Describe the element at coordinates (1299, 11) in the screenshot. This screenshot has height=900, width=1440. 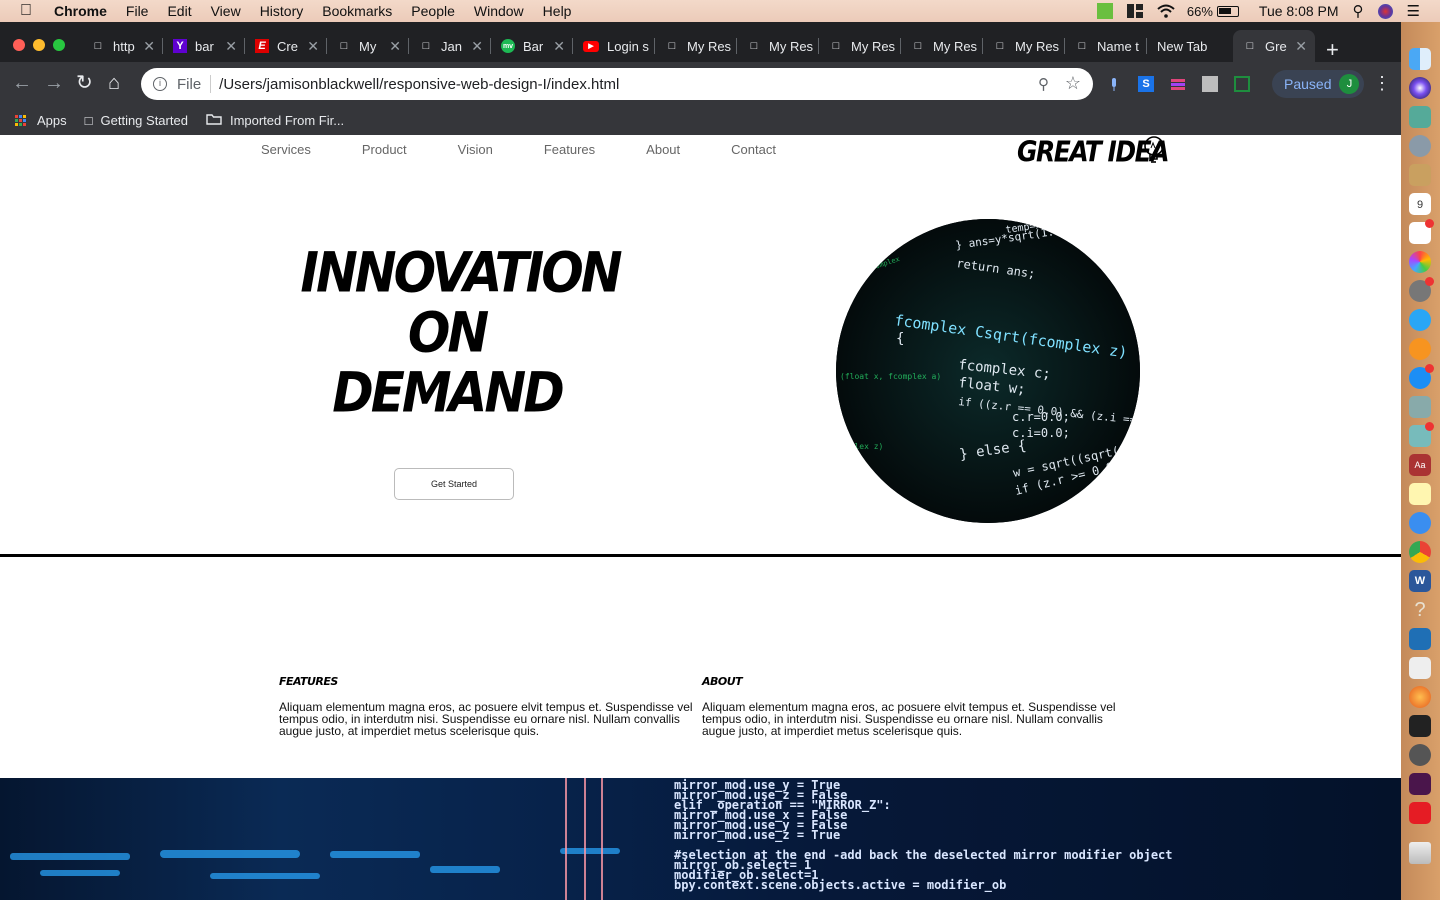
I see `clock: Tue 8:08 PM` at that location.